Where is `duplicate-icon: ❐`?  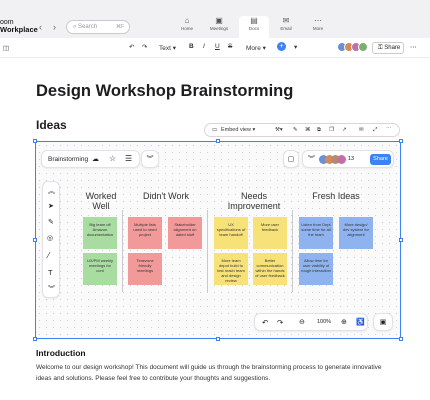
duplicate-icon: ❐ is located at coordinates (331, 130).